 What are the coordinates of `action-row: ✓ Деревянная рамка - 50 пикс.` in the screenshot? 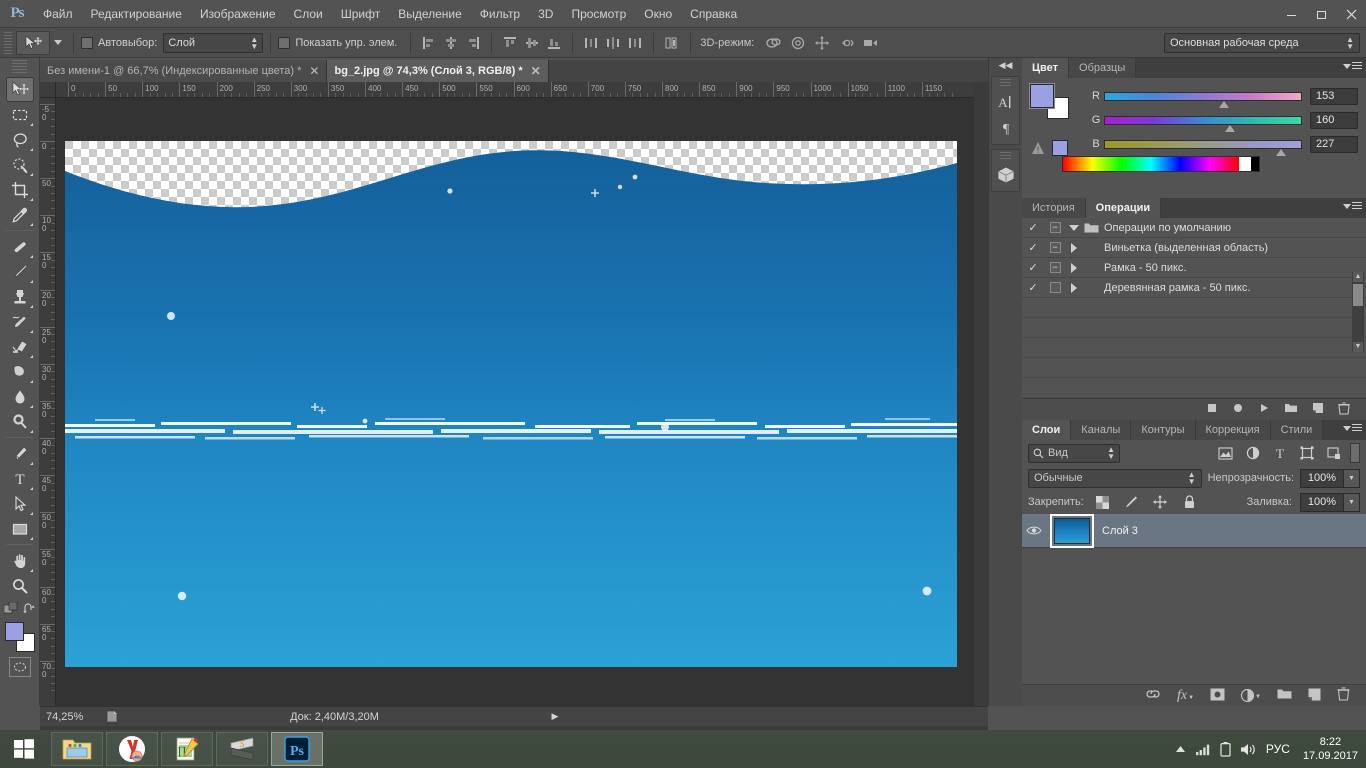 It's located at (1194, 288).